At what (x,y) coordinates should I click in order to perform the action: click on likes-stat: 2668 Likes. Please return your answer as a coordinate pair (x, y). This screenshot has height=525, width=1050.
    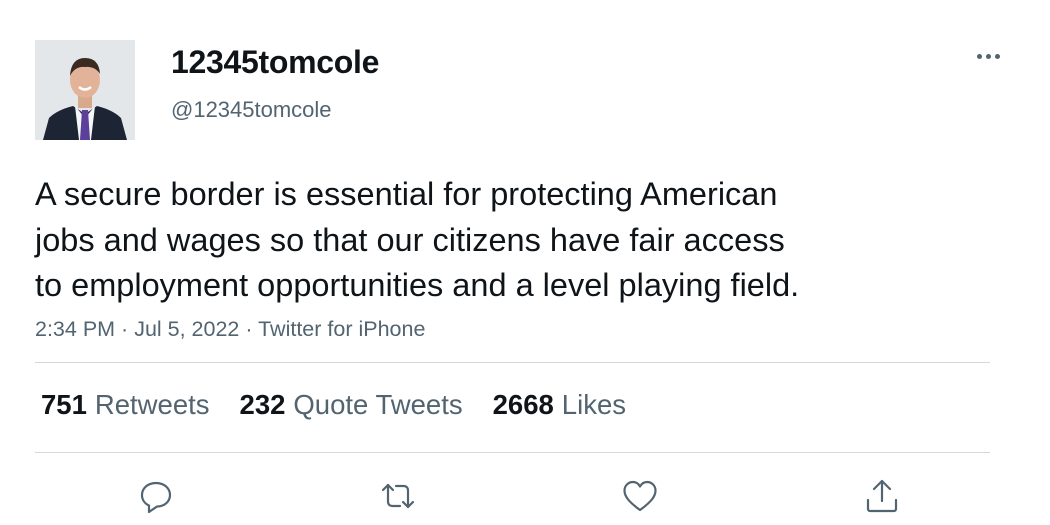
    Looking at the image, I should click on (559, 405).